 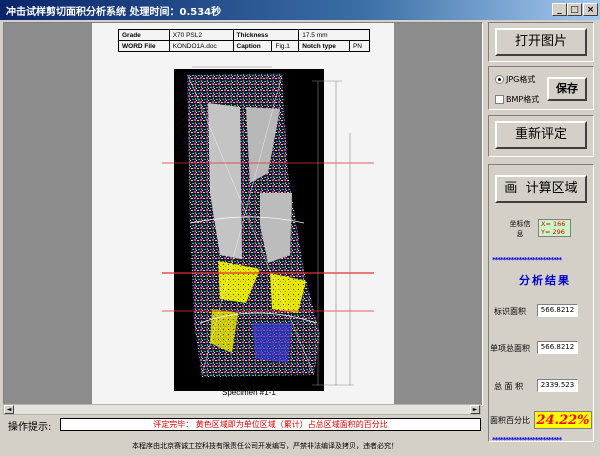 I want to click on save-format-group: JPG格式 BMP格式 保存, so click(x=541, y=88).